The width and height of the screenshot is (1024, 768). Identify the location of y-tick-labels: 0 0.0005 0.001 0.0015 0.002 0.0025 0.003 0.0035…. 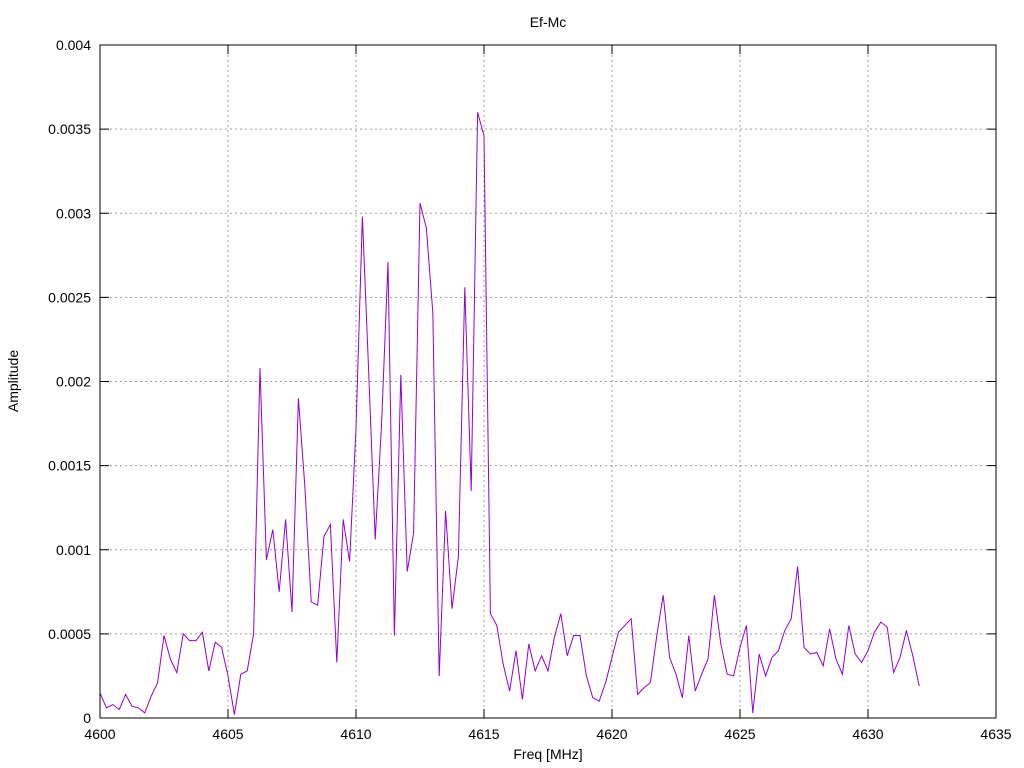
(69, 381).